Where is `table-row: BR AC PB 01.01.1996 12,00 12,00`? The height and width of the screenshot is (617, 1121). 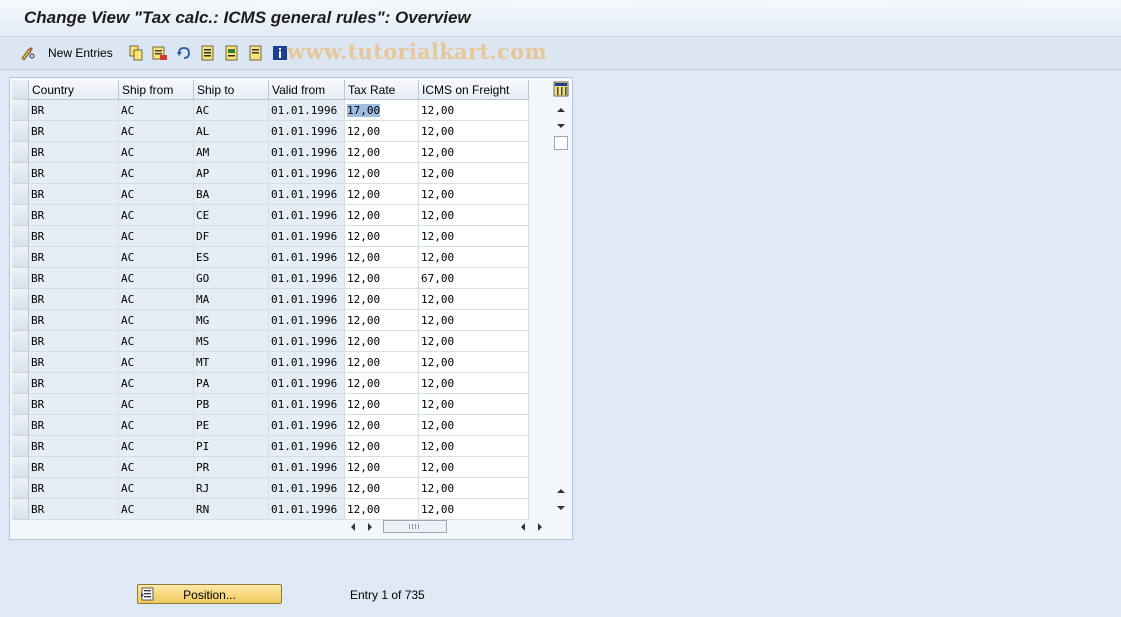 table-row: BR AC PB 01.01.1996 12,00 12,00 is located at coordinates (282, 404).